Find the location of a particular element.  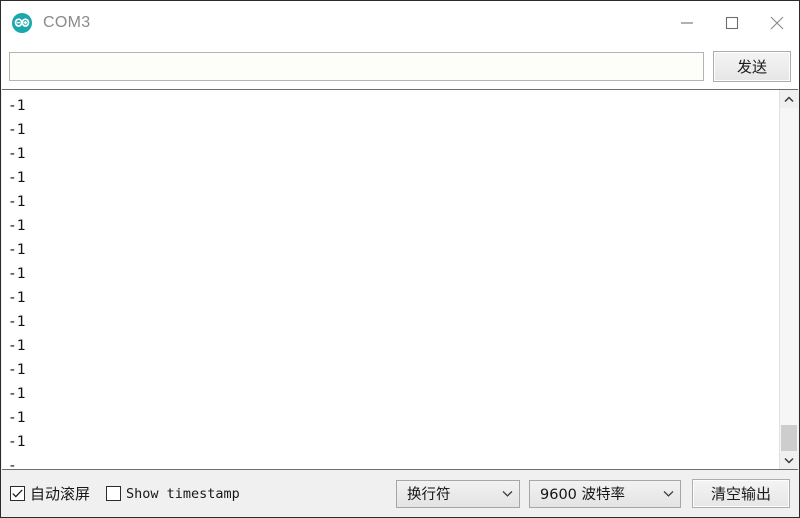

close-icon is located at coordinates (776, 22).